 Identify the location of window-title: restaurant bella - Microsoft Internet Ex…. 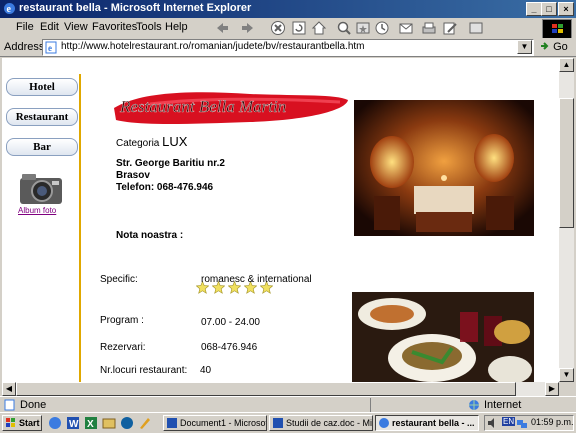
(135, 8).